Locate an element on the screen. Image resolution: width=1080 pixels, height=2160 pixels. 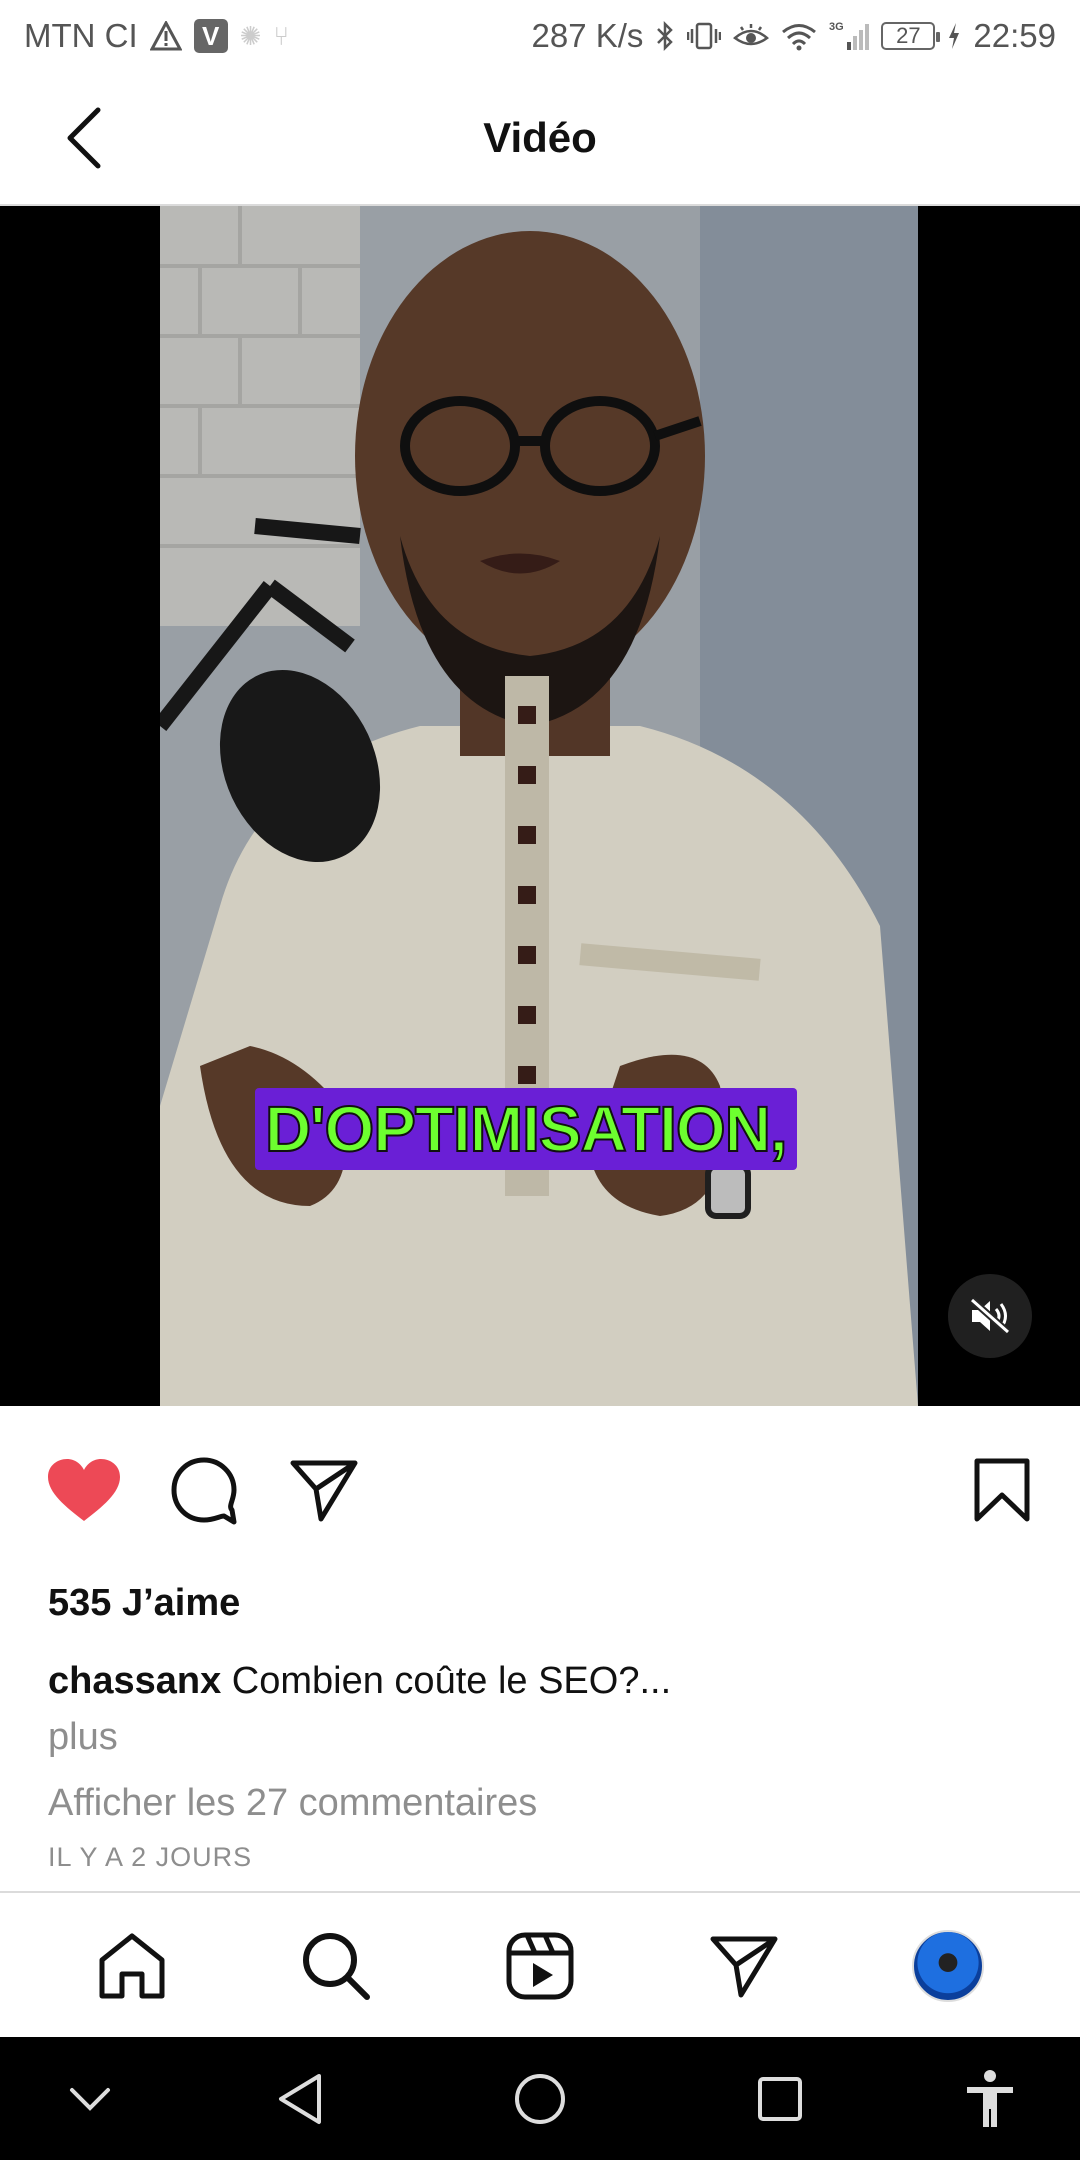
status-left: MTN CI V ✺ ⑂ is located at coordinates (156, 36).